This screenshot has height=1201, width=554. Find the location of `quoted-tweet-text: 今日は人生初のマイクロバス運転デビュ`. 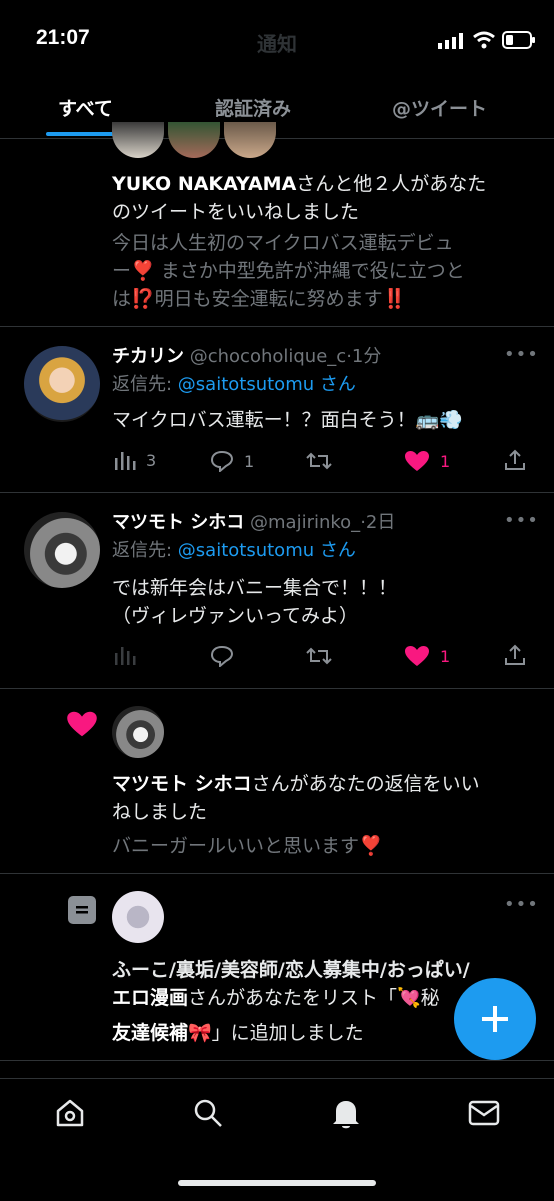

quoted-tweet-text: 今日は人生初のマイクロバス運転デビュ is located at coordinates (283, 243).